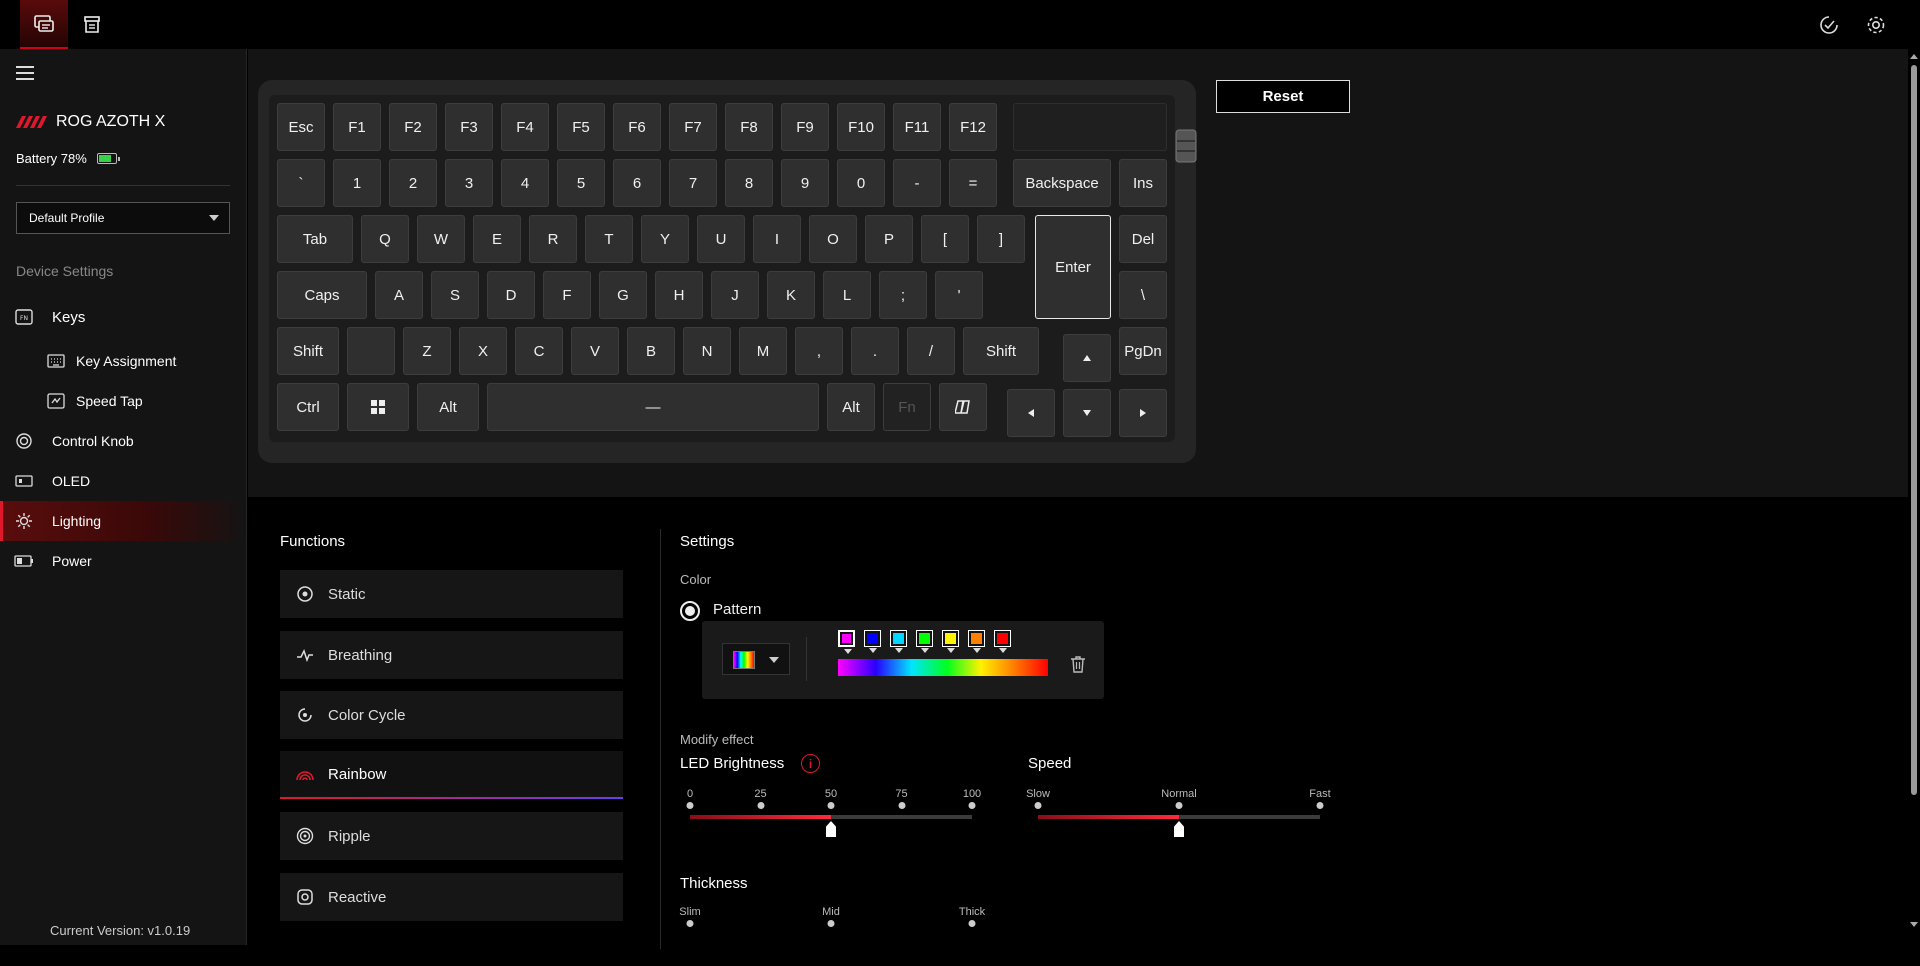  I want to click on key-blank, so click(371, 351).